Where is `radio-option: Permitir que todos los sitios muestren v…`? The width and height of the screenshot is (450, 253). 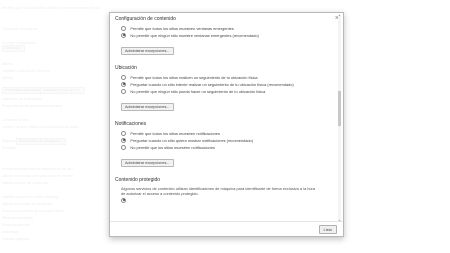
radio-option: Permitir que todos los sitios muestren v… is located at coordinates (224, 28).